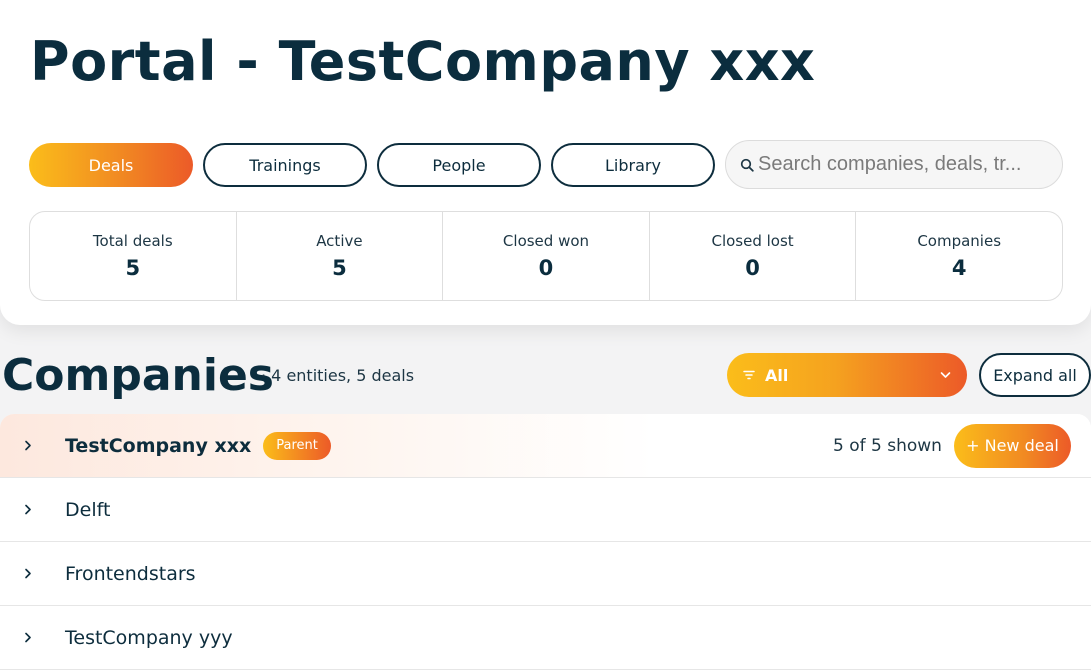 This screenshot has width=1091, height=670. I want to click on stat-companies: Companies 4, so click(959, 256).